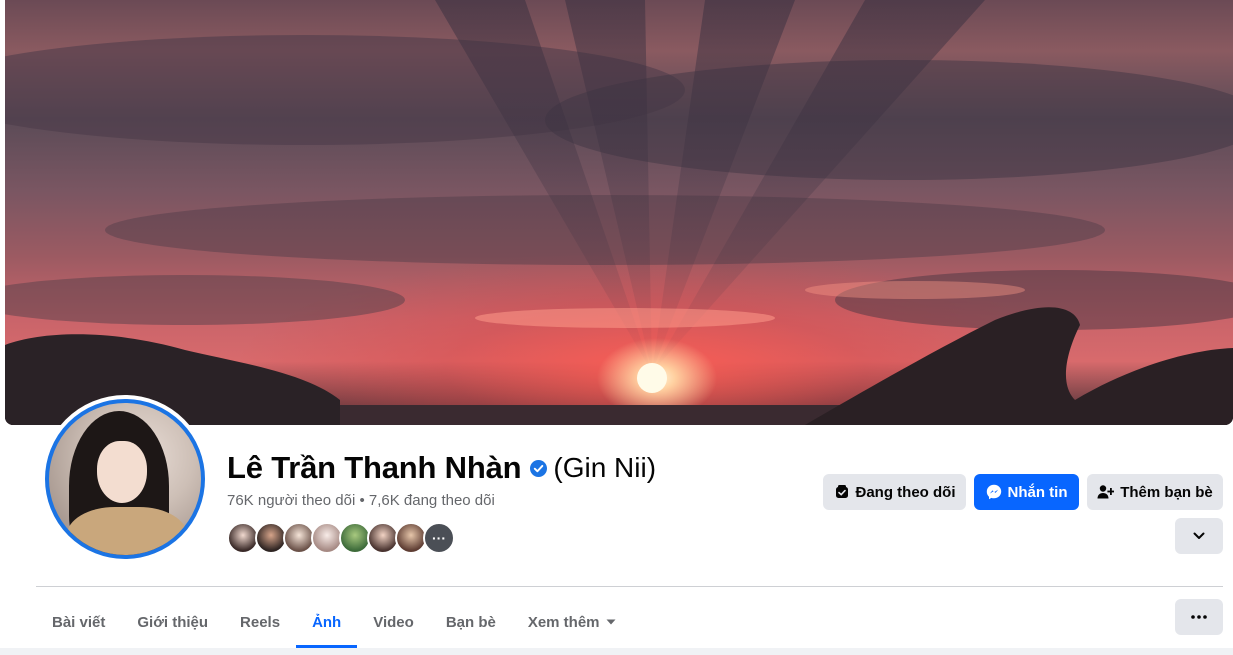 This screenshot has height=655, width=1233. Describe the element at coordinates (1166, 492) in the screenshot. I see `add-friend-label: Thêm bạn bè` at that location.